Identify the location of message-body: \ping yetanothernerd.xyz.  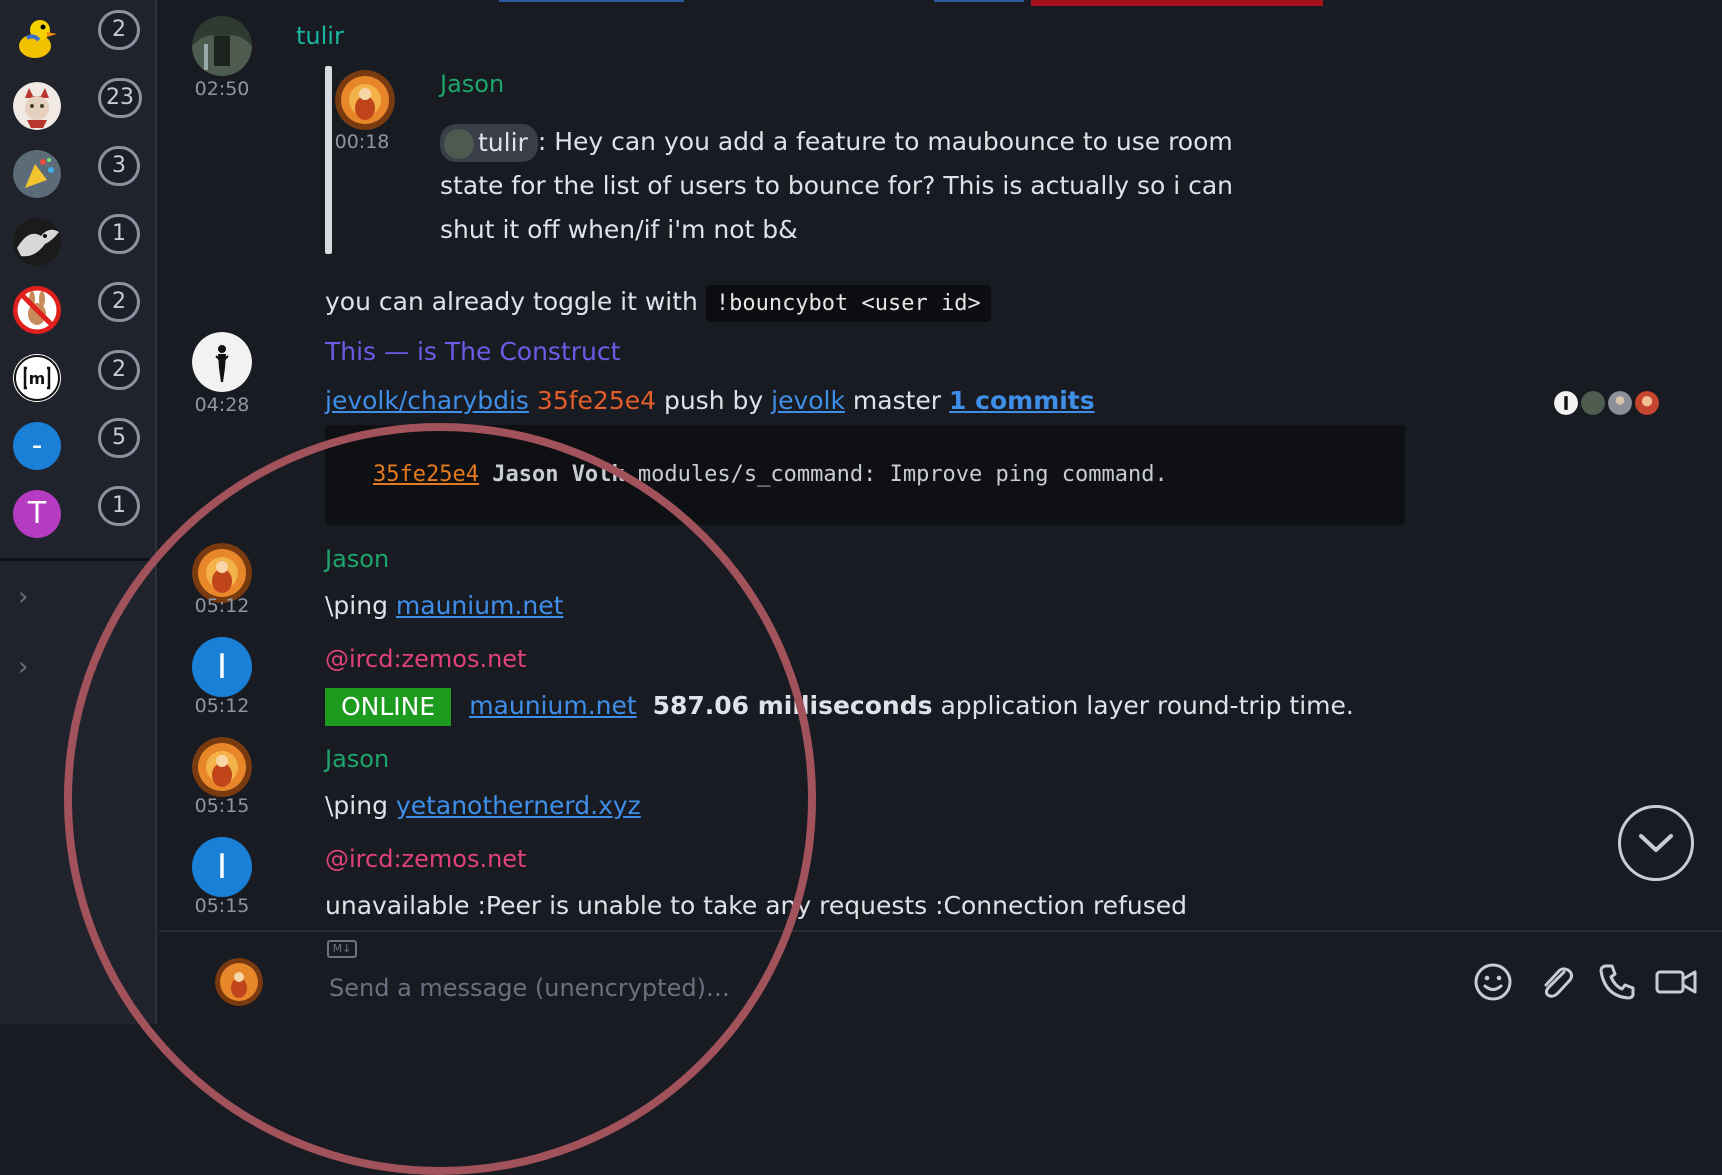
(483, 805).